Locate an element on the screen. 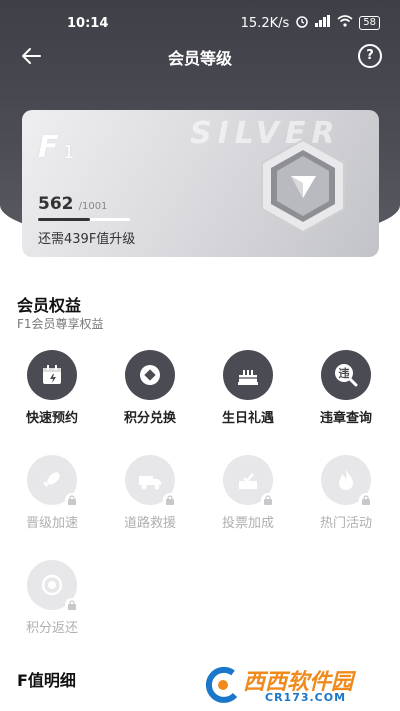  violation-search-icon: 违 is located at coordinates (346, 375).